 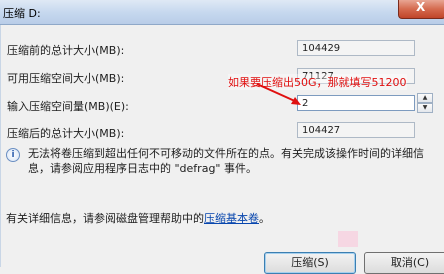 I want to click on amount-spinner: ▲ ▼, so click(x=425, y=103).